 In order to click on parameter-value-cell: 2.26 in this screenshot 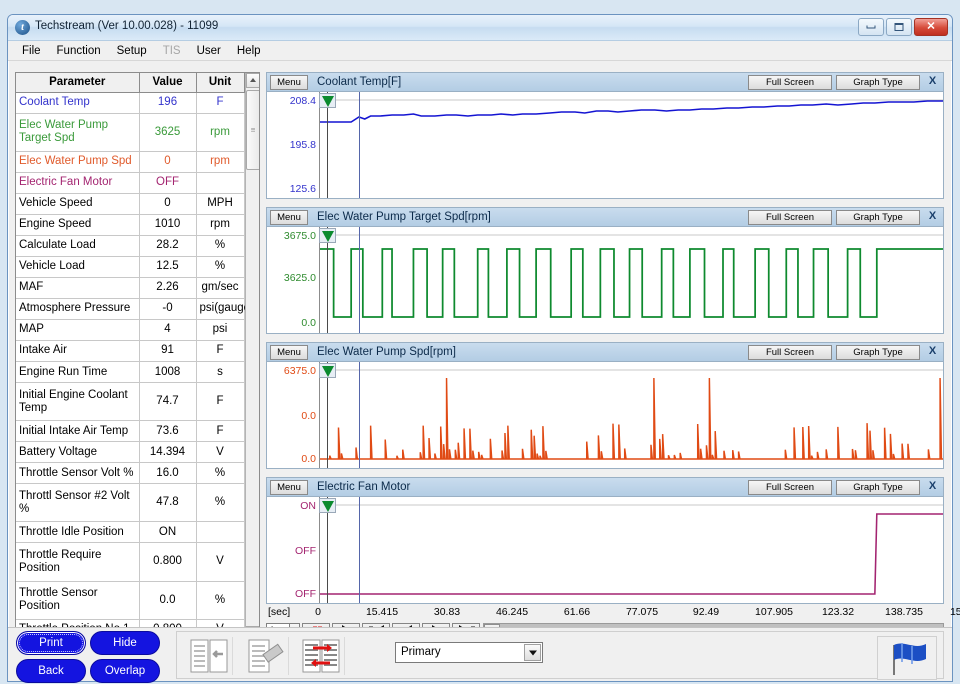, I will do `click(168, 288)`.